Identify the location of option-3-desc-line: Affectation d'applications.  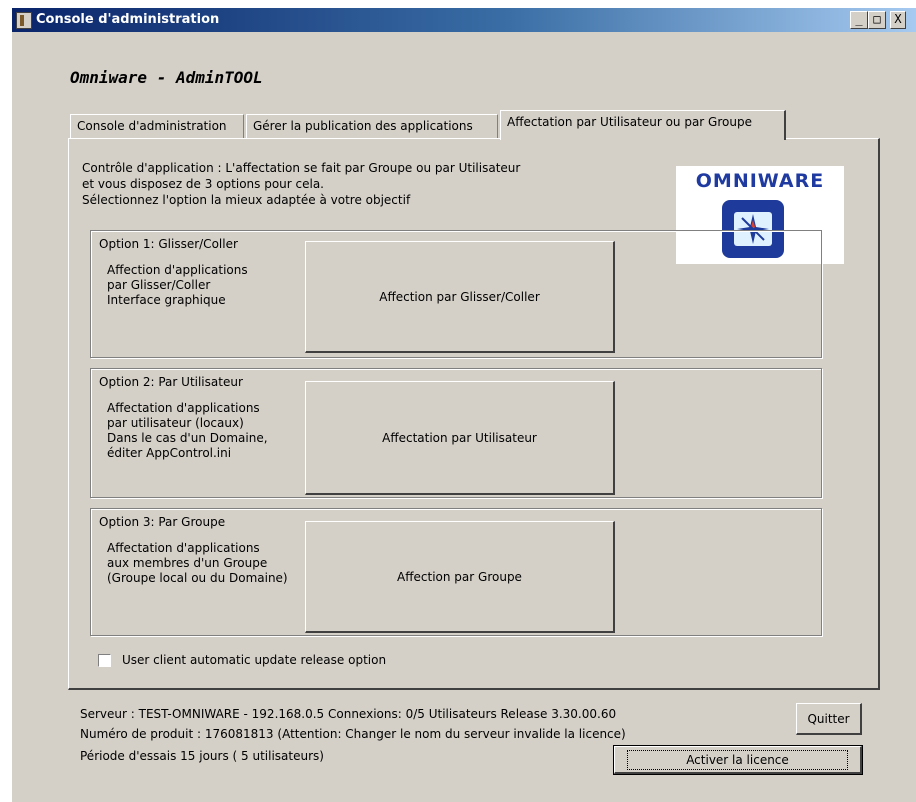
(183, 548).